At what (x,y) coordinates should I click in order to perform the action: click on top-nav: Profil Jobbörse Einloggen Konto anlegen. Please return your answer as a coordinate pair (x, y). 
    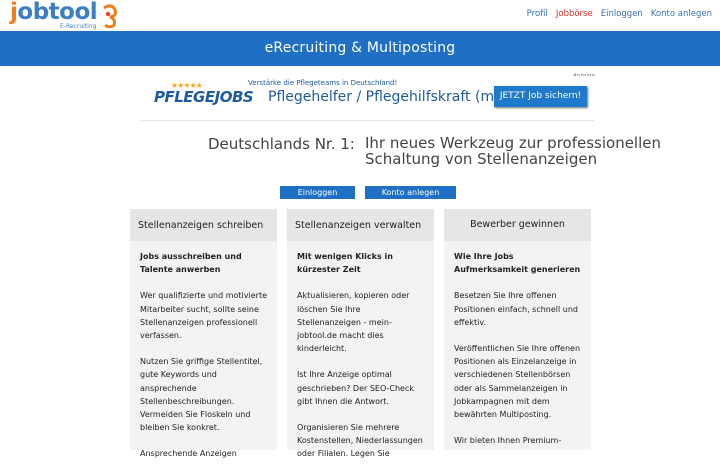
    Looking at the image, I should click on (619, 14).